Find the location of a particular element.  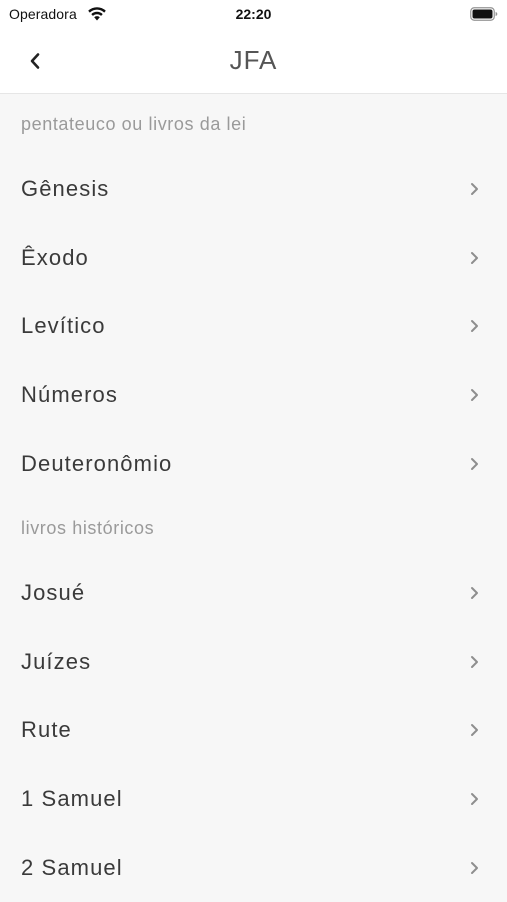

list-item-levitico: Levítico is located at coordinates (253, 326).